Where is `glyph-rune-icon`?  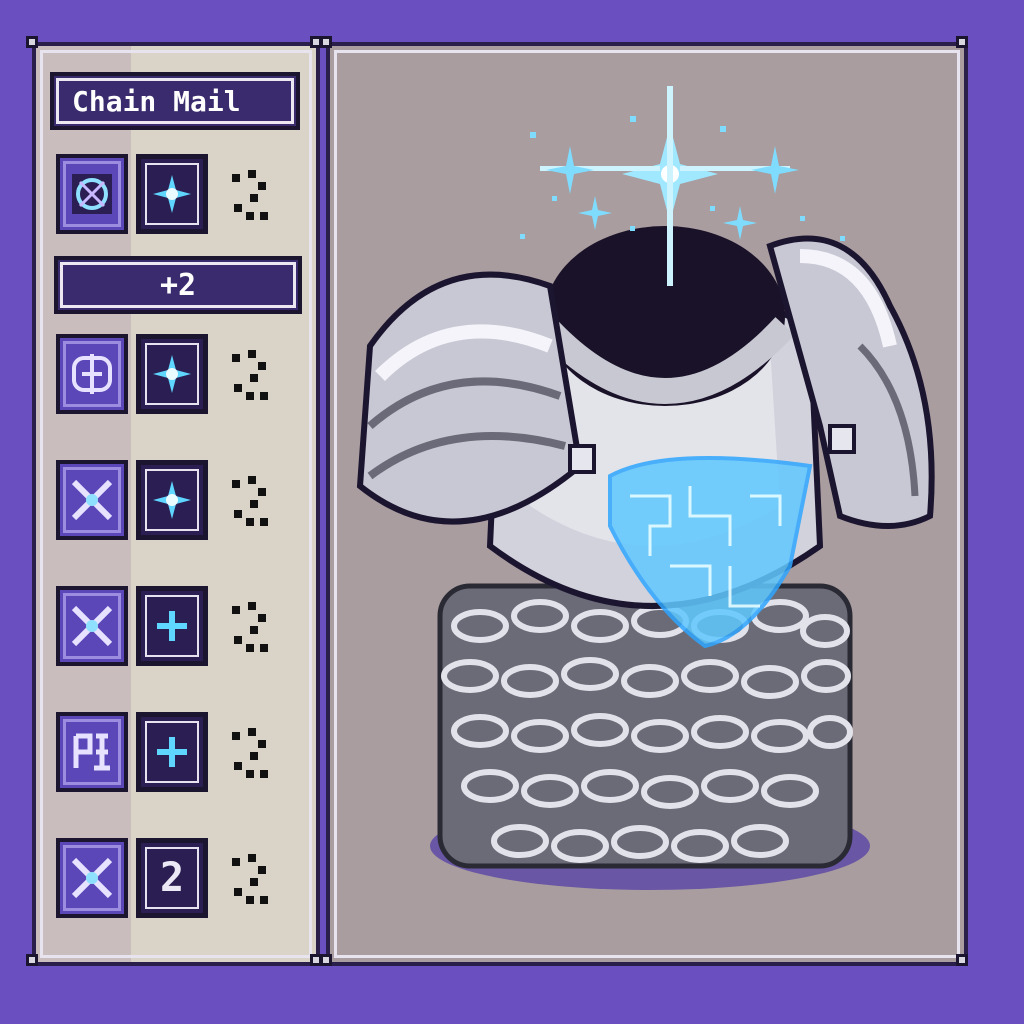
glyph-rune-icon is located at coordinates (92, 752).